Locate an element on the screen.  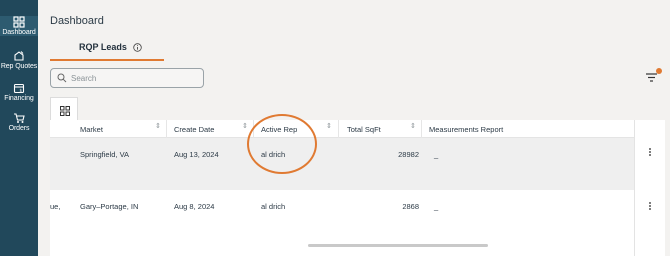
cell-total-sqft: 2868 is located at coordinates (410, 206).